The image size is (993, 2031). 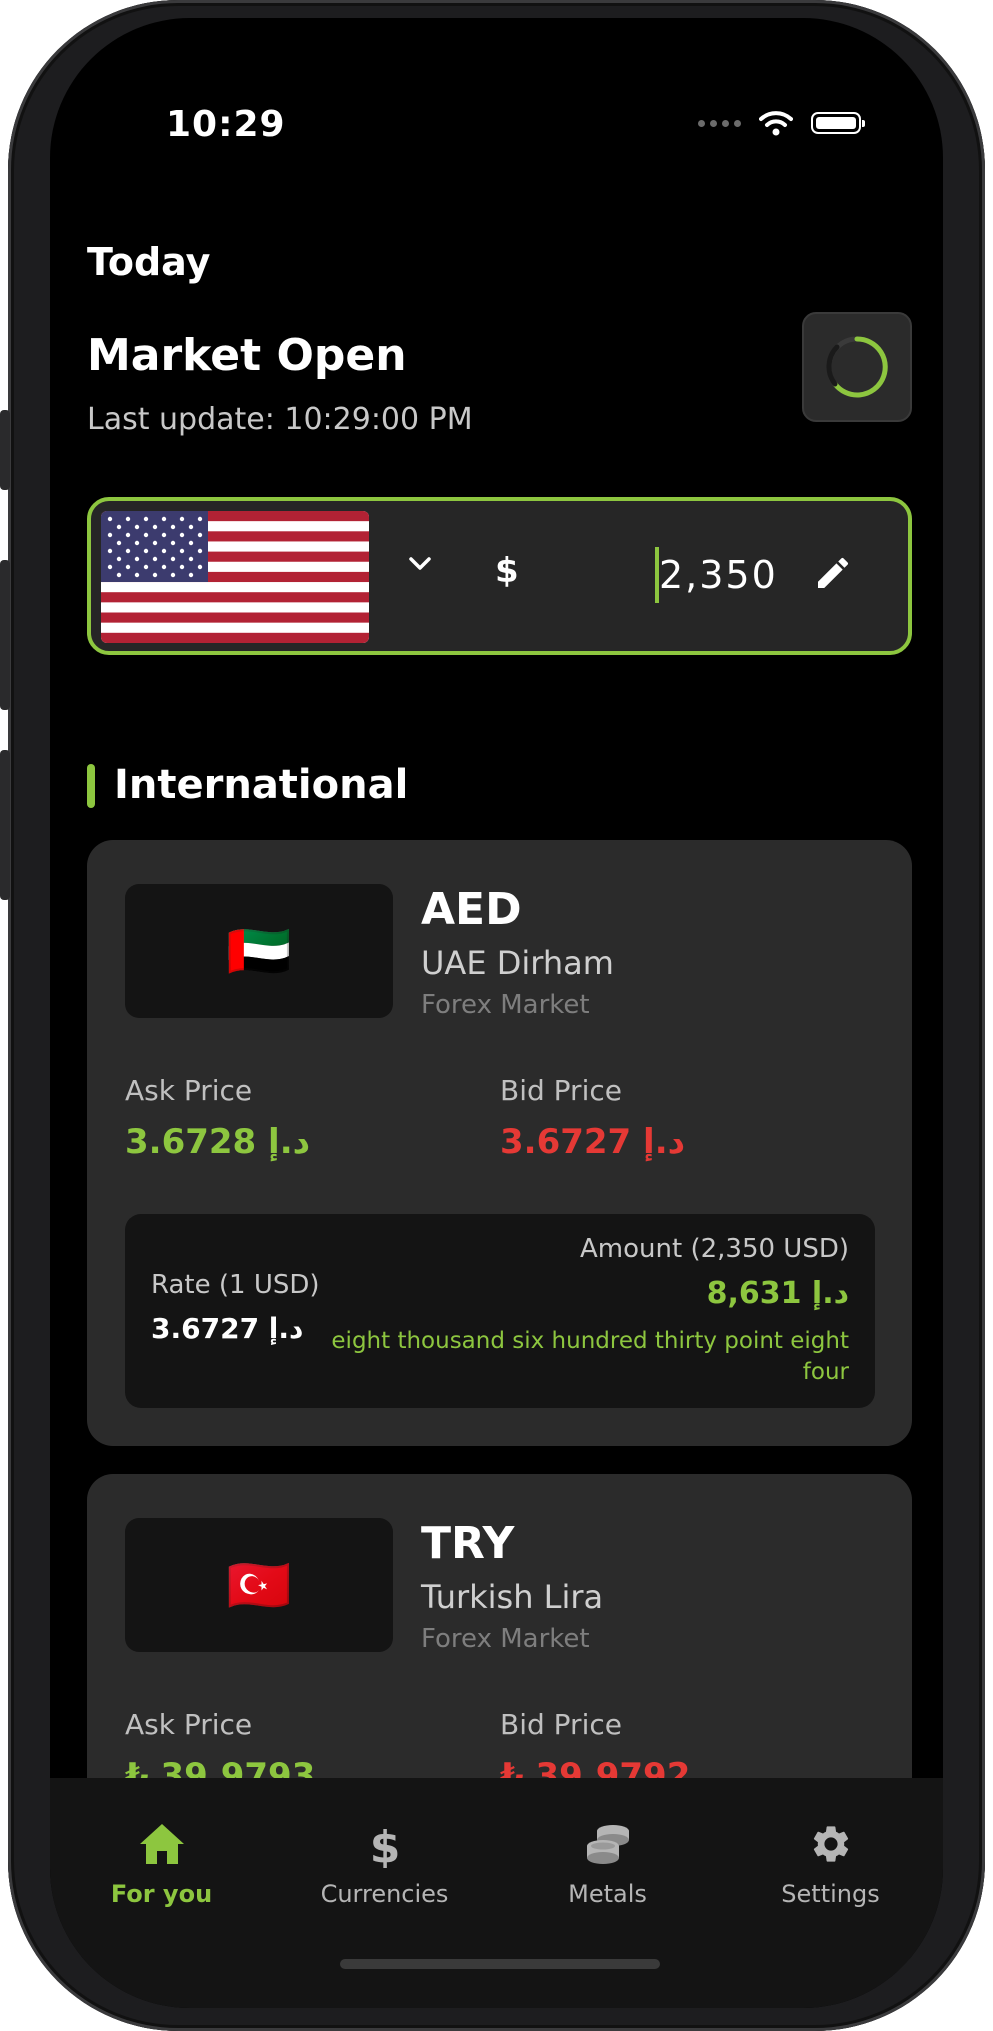 What do you see at coordinates (468, 1543) in the screenshot?
I see `currency-code: TRY` at bounding box center [468, 1543].